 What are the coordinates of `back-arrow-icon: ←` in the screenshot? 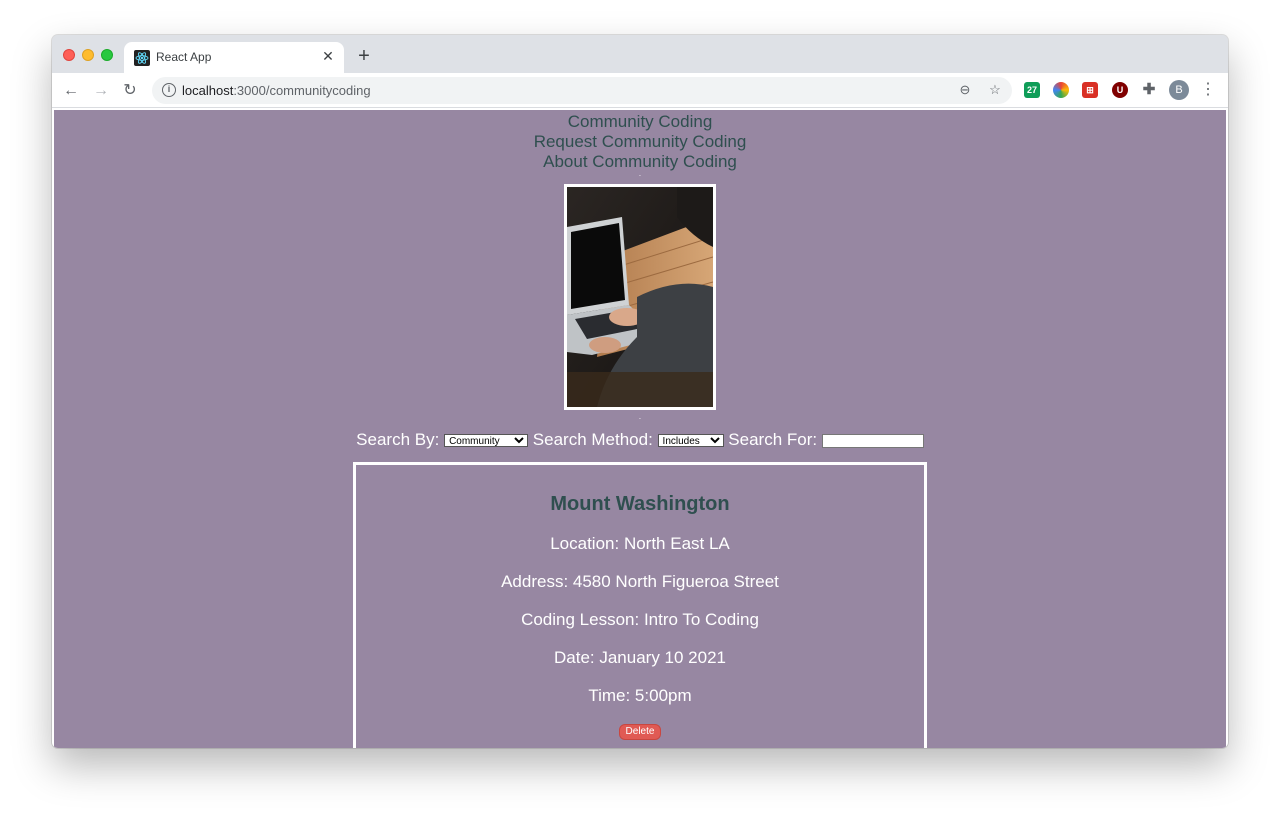 It's located at (71, 91).